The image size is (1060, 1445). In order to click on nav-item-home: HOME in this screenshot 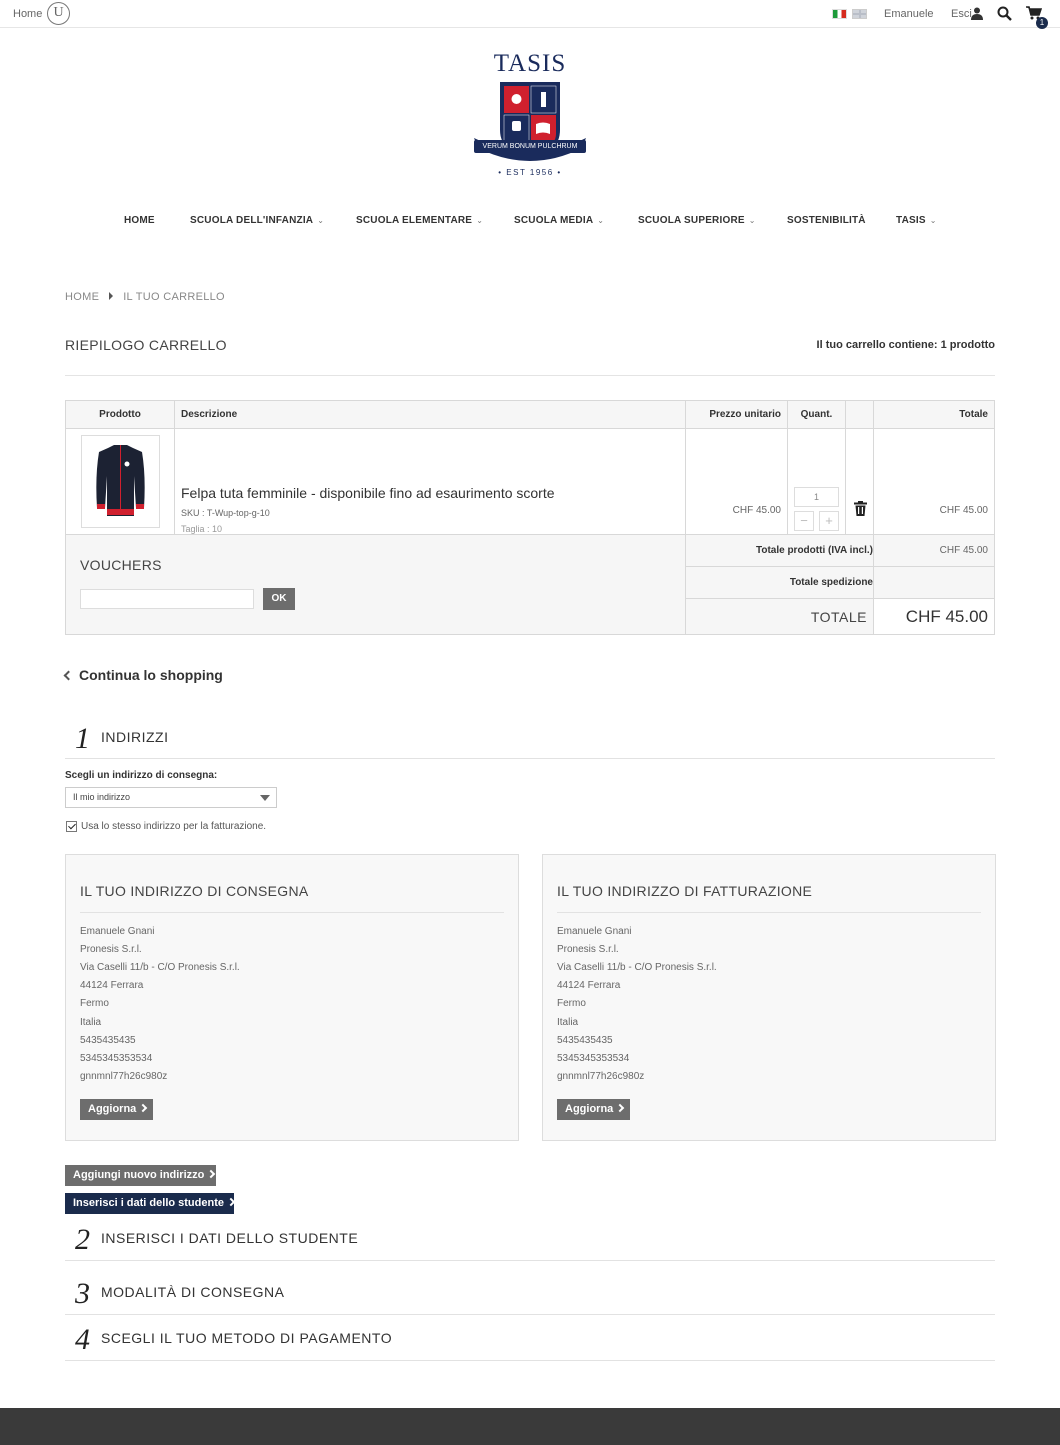, I will do `click(139, 220)`.